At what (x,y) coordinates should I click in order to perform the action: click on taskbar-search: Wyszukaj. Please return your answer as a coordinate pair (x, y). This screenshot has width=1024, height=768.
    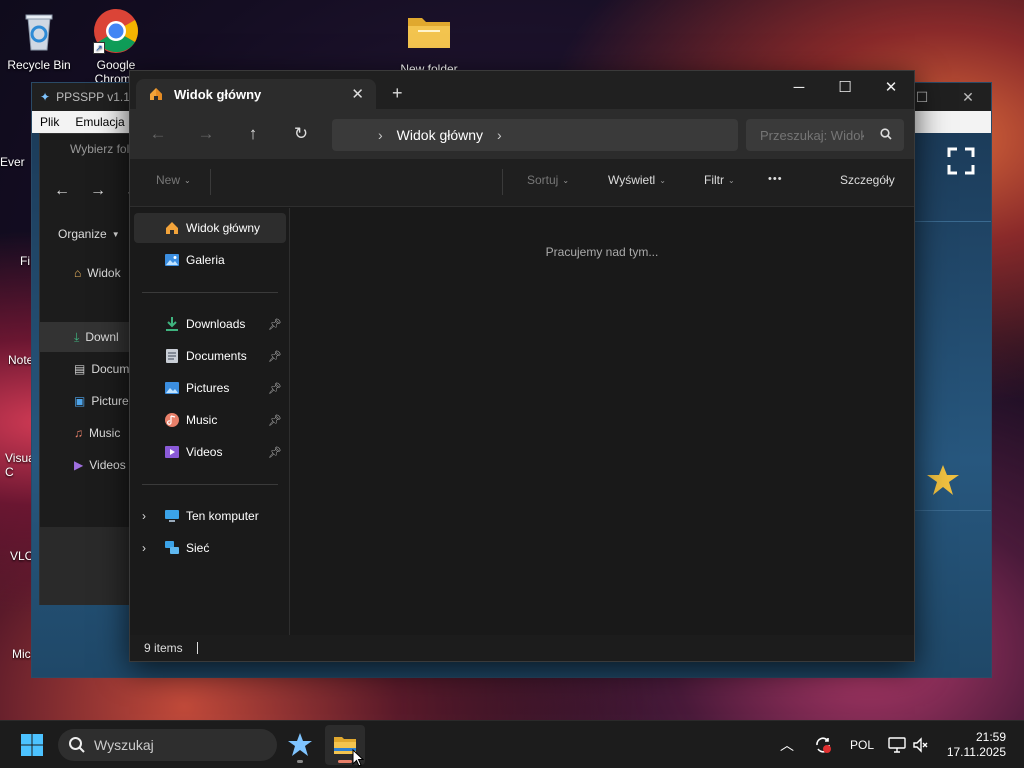
    Looking at the image, I should click on (167, 745).